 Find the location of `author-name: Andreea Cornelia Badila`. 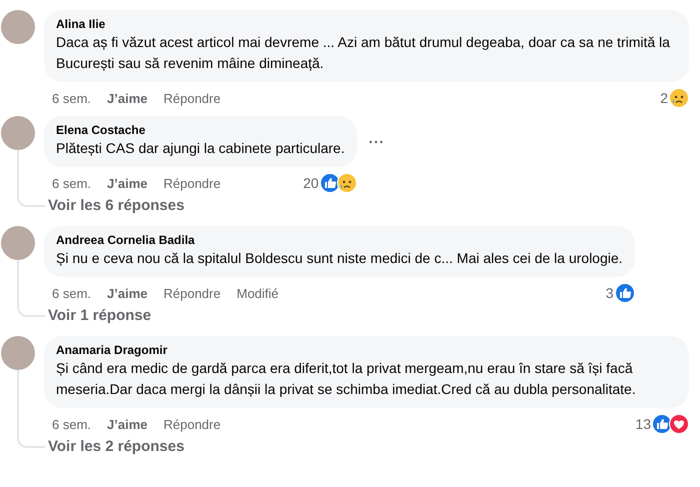

author-name: Andreea Cornelia Badila is located at coordinates (339, 240).